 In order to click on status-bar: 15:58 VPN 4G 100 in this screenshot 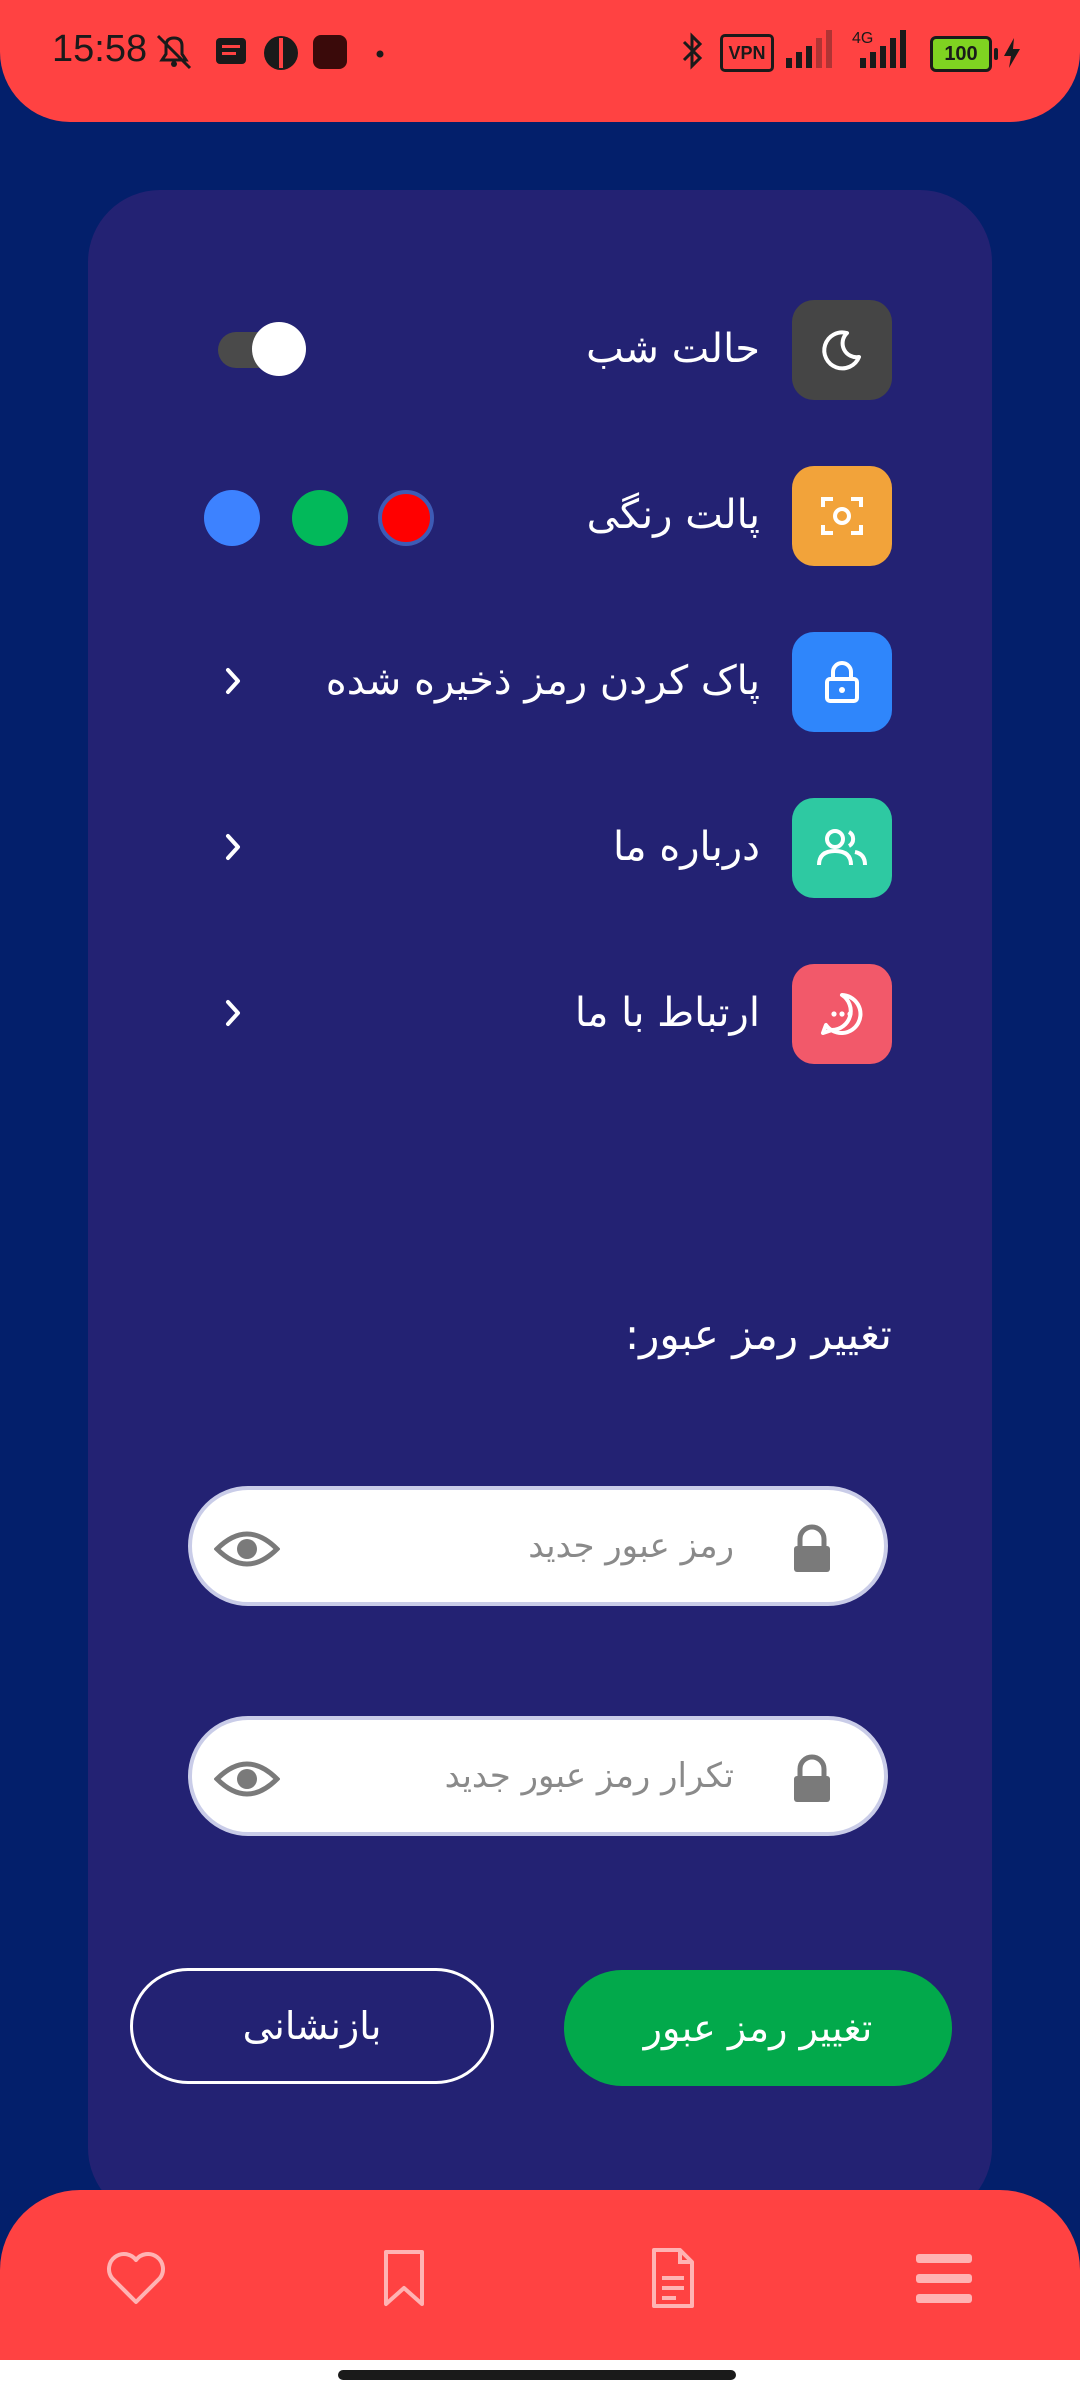, I will do `click(540, 61)`.